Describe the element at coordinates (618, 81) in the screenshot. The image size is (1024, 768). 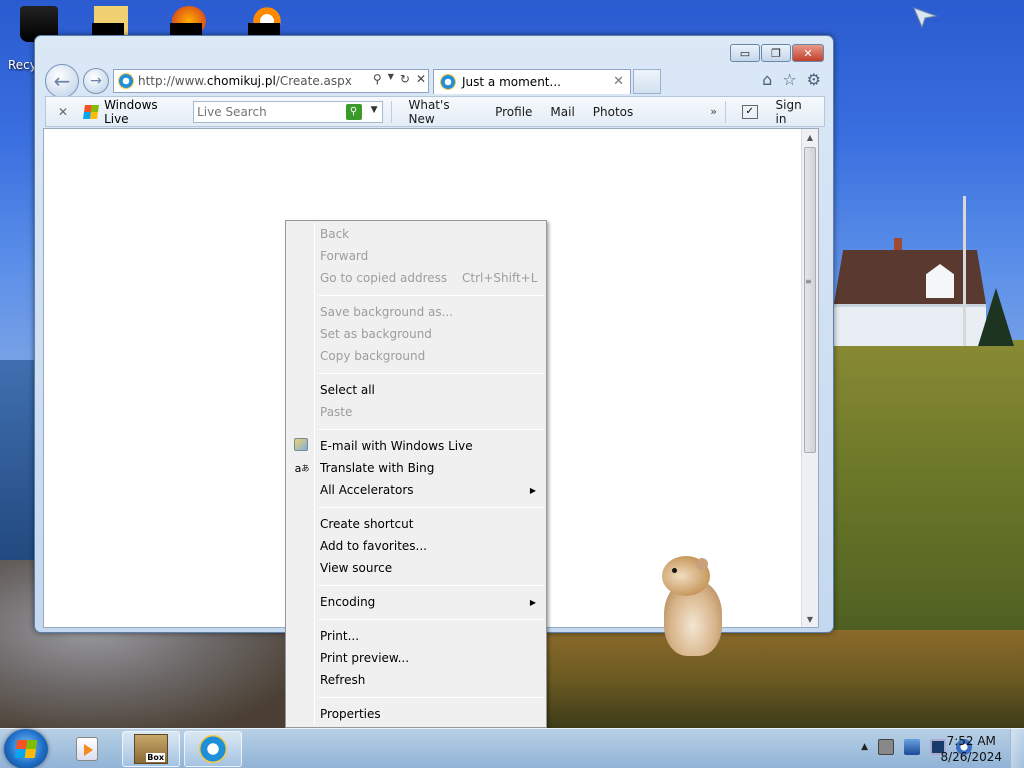
I see `tab-close-icon: ✕` at that location.